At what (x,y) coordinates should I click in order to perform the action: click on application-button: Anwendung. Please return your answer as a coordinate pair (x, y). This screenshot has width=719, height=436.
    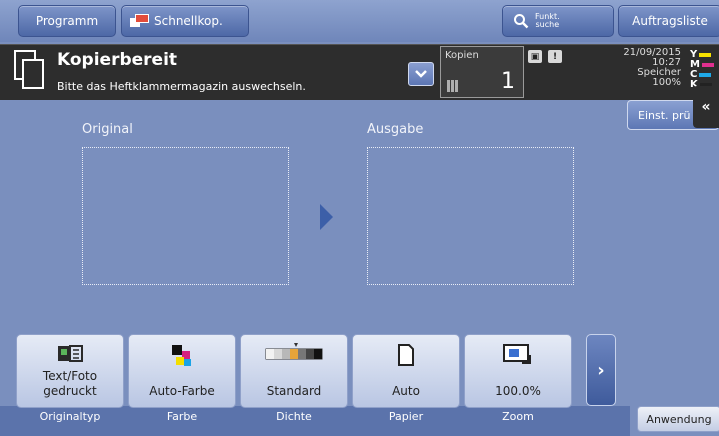
    Looking at the image, I should click on (678, 419).